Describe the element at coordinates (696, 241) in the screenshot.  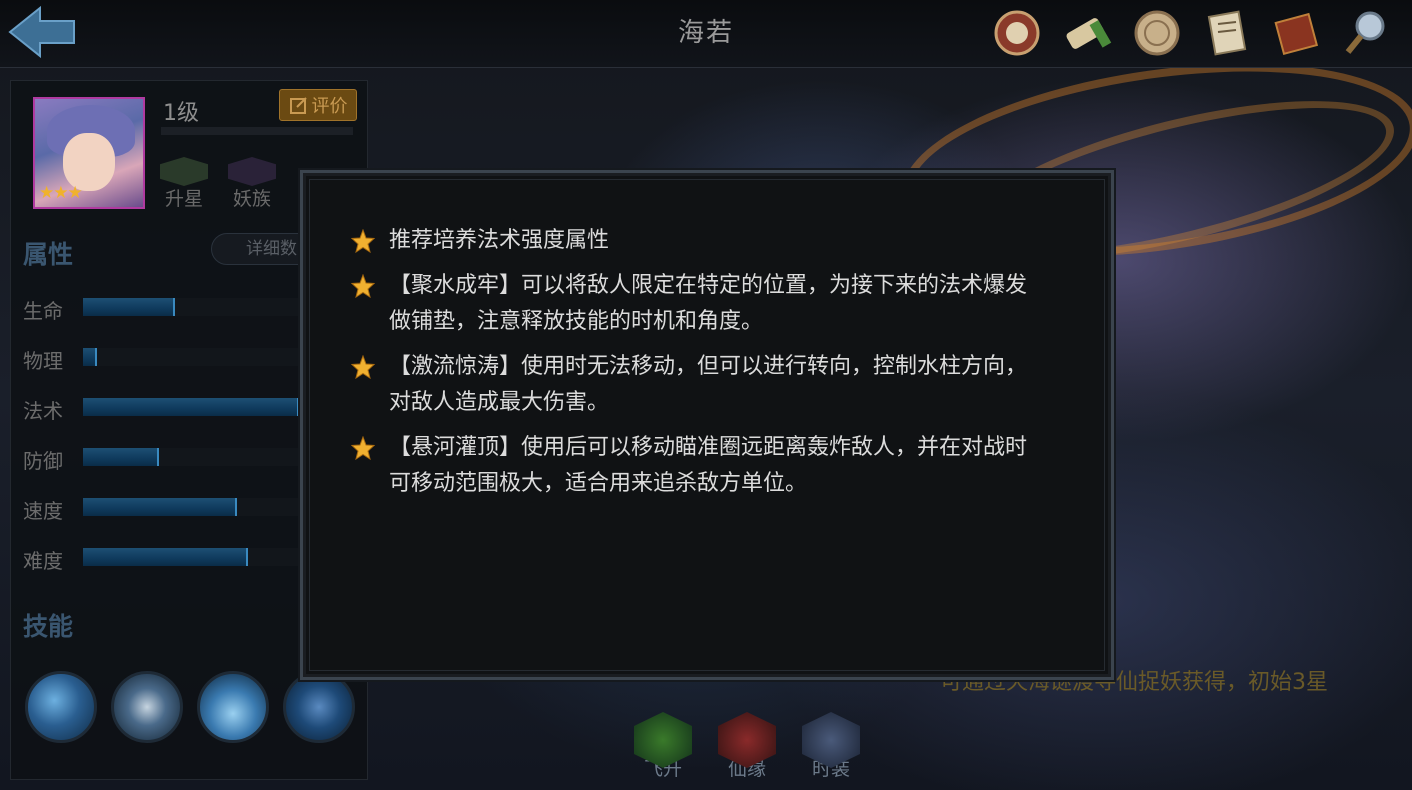
I see `tip-item: 推荐培养法术强度属性` at that location.